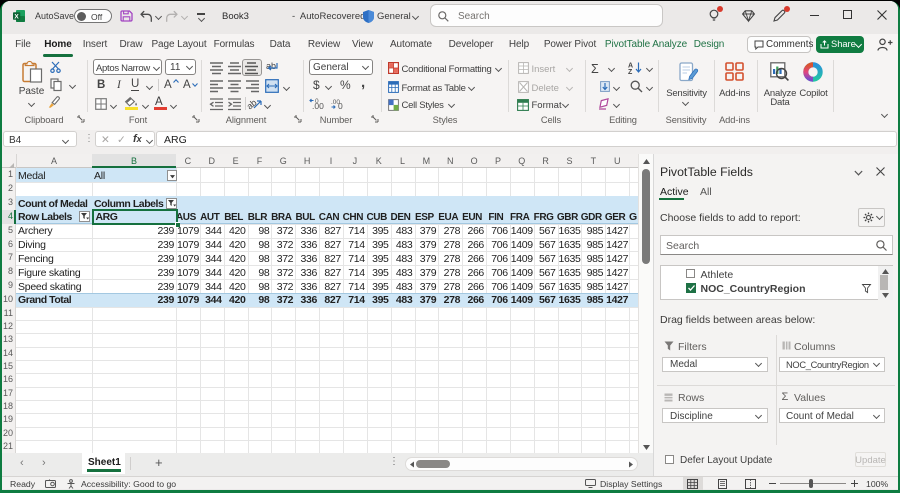 Image resolution: width=900 pixels, height=493 pixels. I want to click on svg-text: ab, so click(252, 104).